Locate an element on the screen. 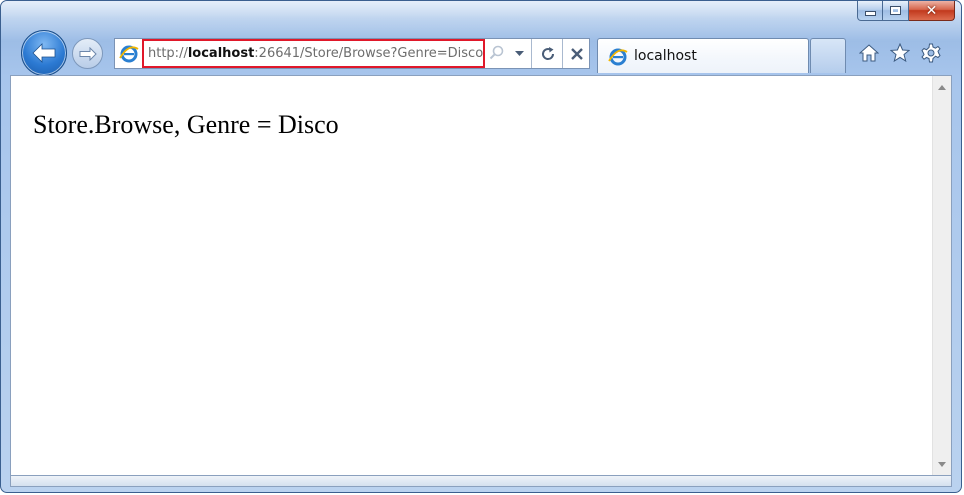  page-body-text: Store.Browse, Genre = Disco is located at coordinates (186, 124).